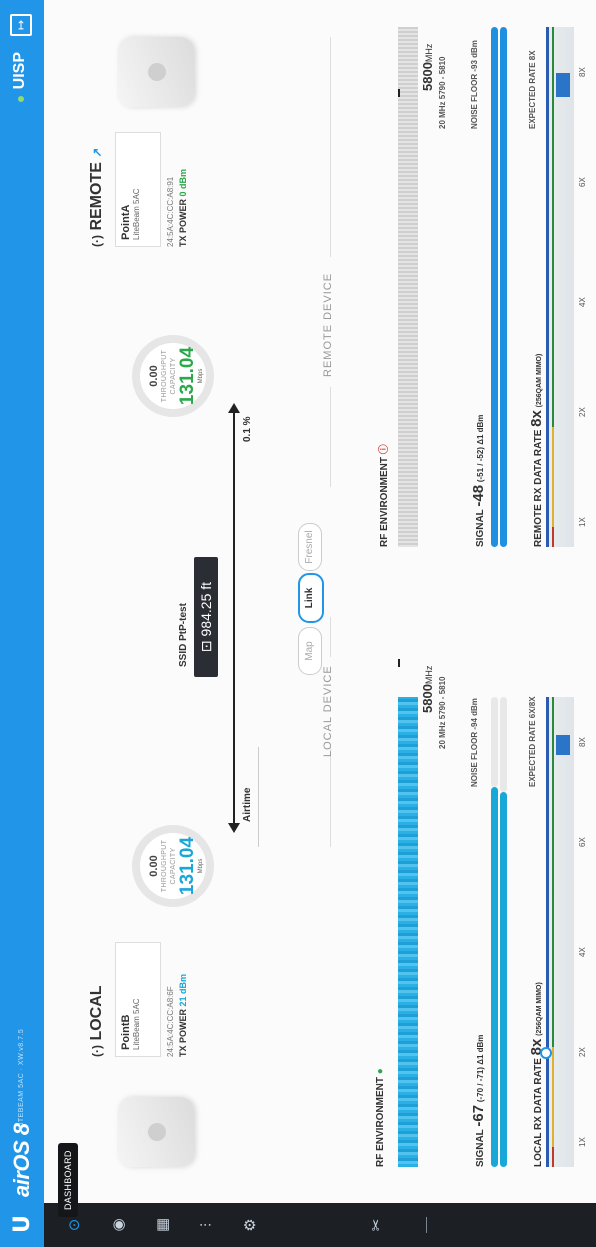  What do you see at coordinates (429, 53) in the screenshot?
I see `remote-freq-unit: MHz` at bounding box center [429, 53].